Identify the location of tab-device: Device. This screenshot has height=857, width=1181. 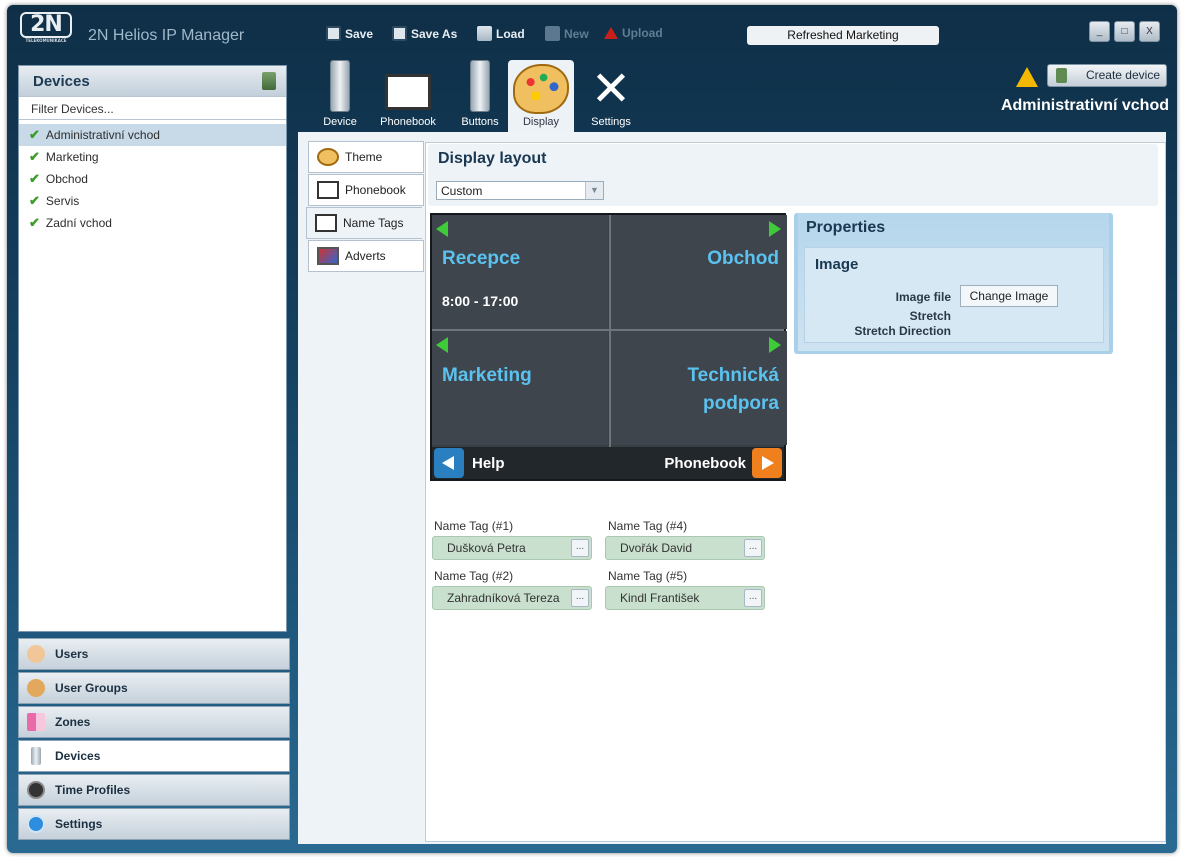
(340, 96).